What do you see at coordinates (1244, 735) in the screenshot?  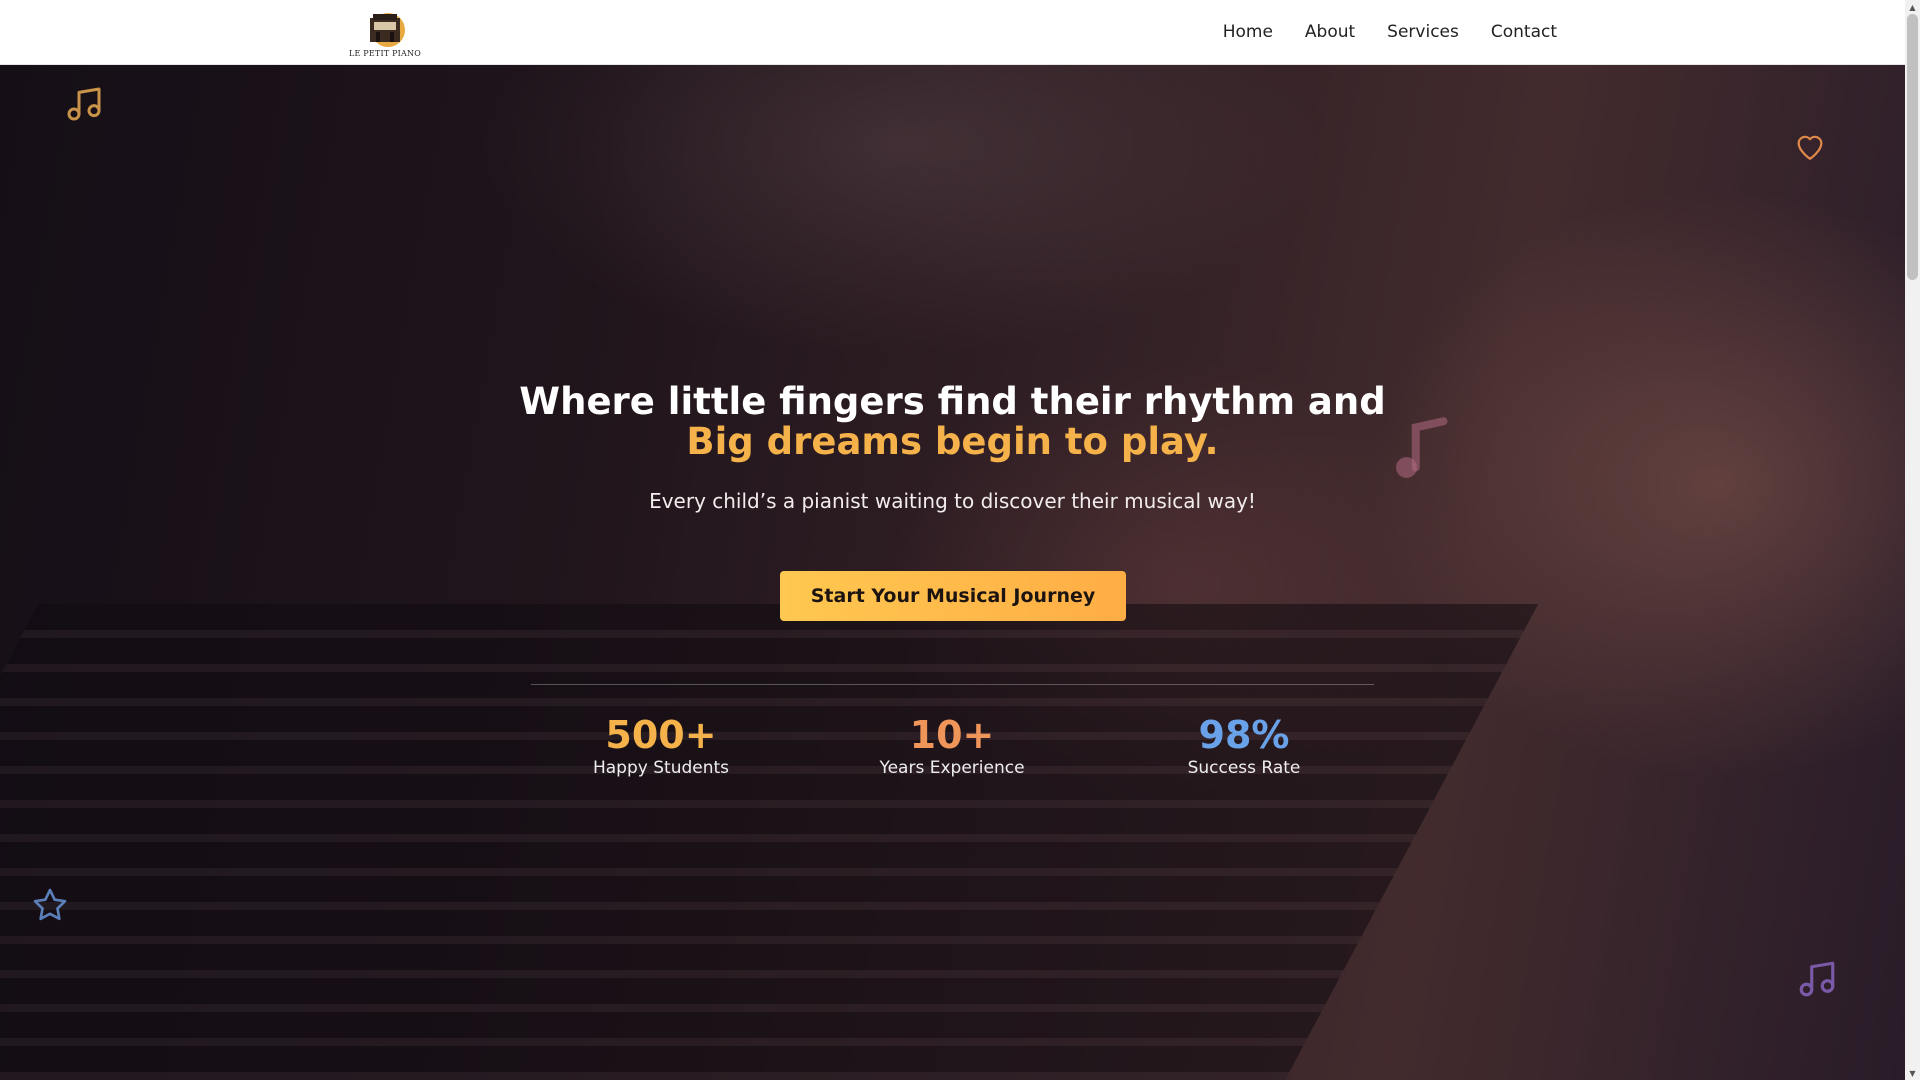 I see `stat-value: 98%` at bounding box center [1244, 735].